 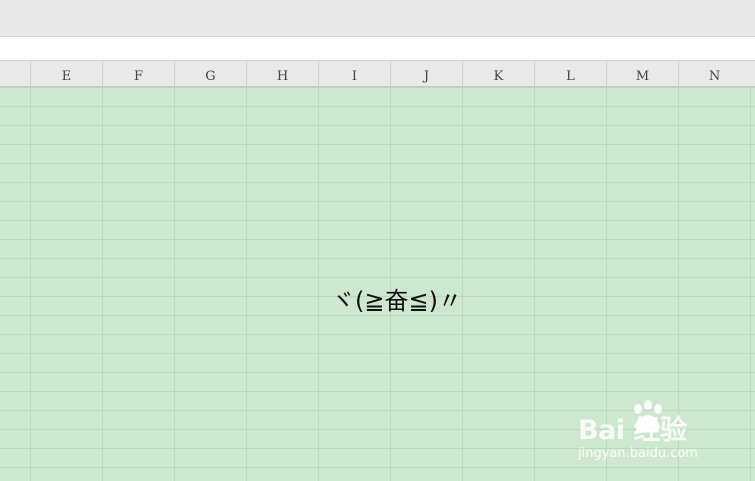 I want to click on watermark-url: jingyan.baidu.com, so click(x=638, y=453).